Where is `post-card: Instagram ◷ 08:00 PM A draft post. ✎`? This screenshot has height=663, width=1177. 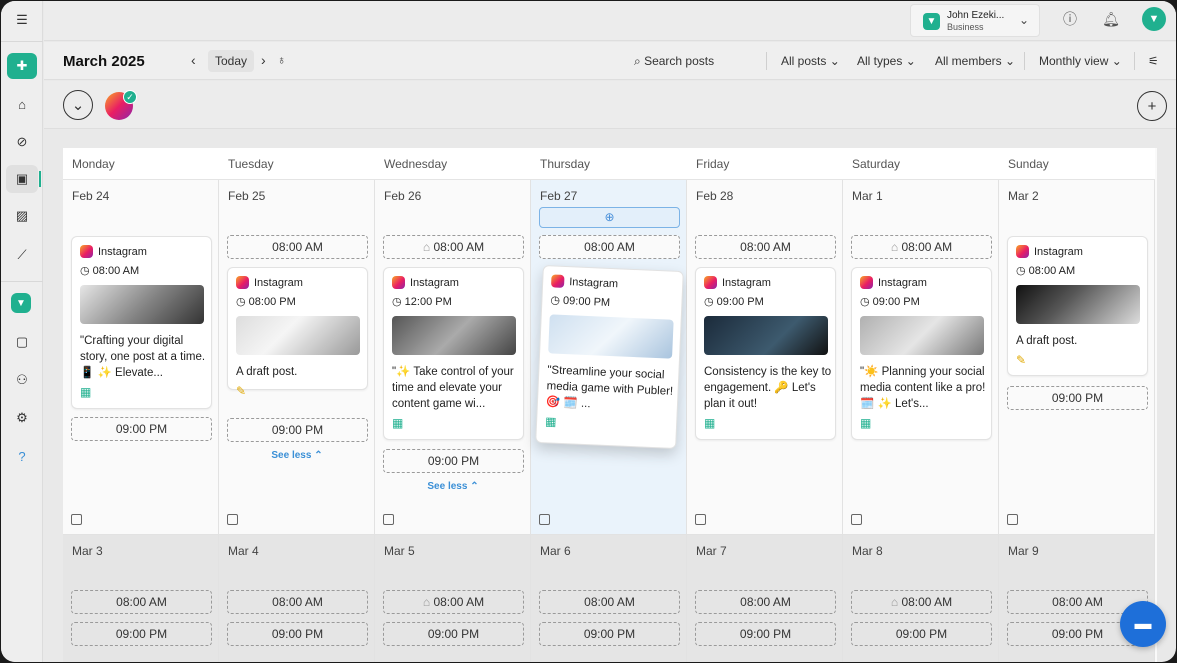
post-card: Instagram ◷ 08:00 PM A draft post. ✎ is located at coordinates (297, 332).